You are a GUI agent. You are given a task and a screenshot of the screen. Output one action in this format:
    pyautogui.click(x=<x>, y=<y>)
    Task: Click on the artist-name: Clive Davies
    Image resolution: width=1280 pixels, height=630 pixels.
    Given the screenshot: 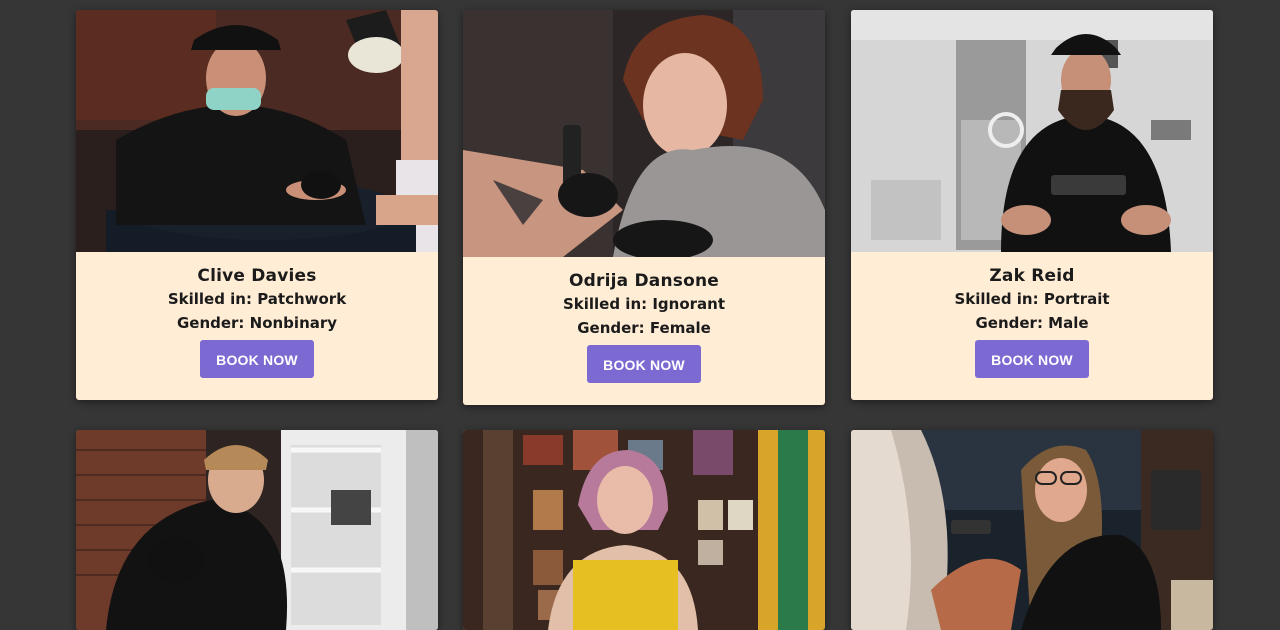 What is the action you would take?
    pyautogui.click(x=257, y=276)
    